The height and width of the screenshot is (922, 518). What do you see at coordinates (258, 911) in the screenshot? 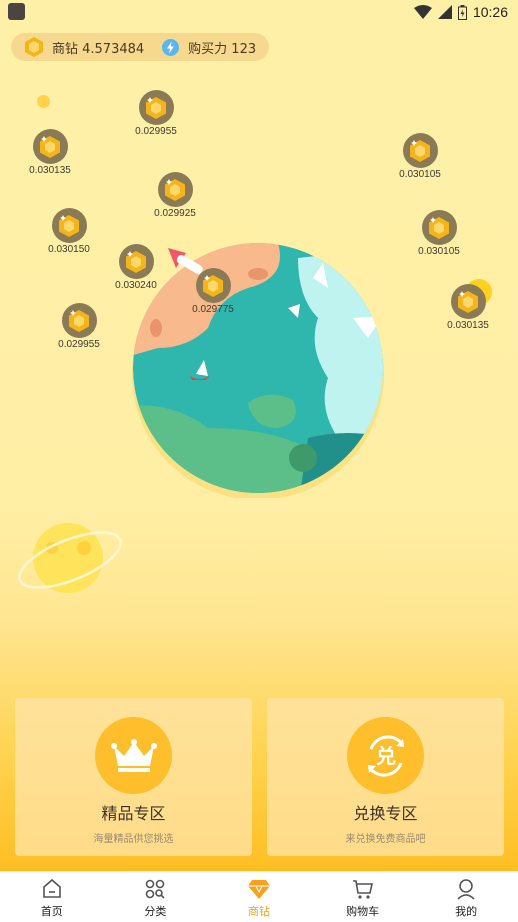
I see `tab-label: 商钻` at bounding box center [258, 911].